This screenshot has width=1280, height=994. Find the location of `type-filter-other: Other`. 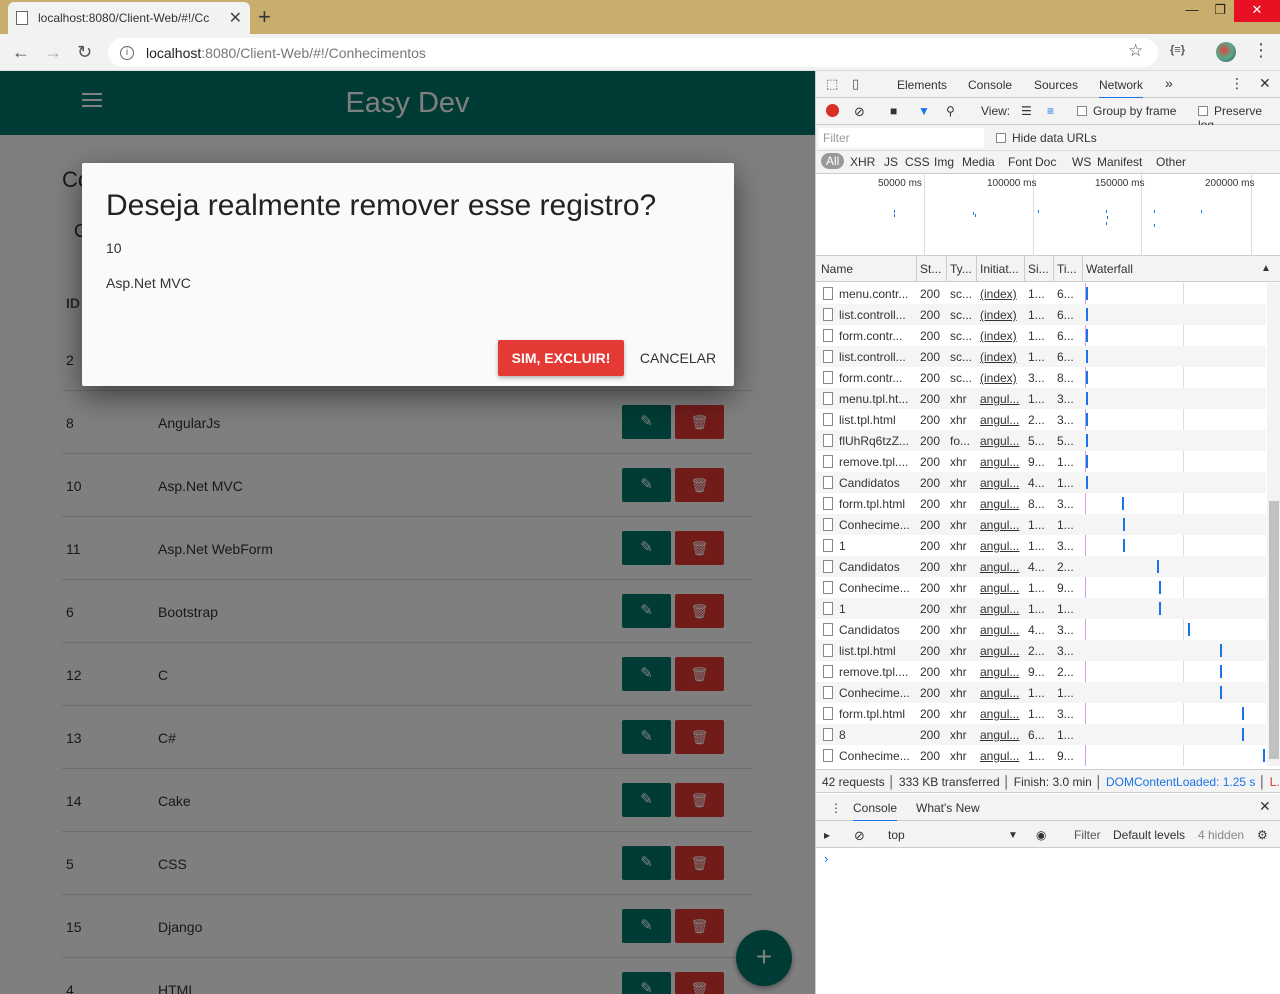

type-filter-other: Other is located at coordinates (1171, 162).